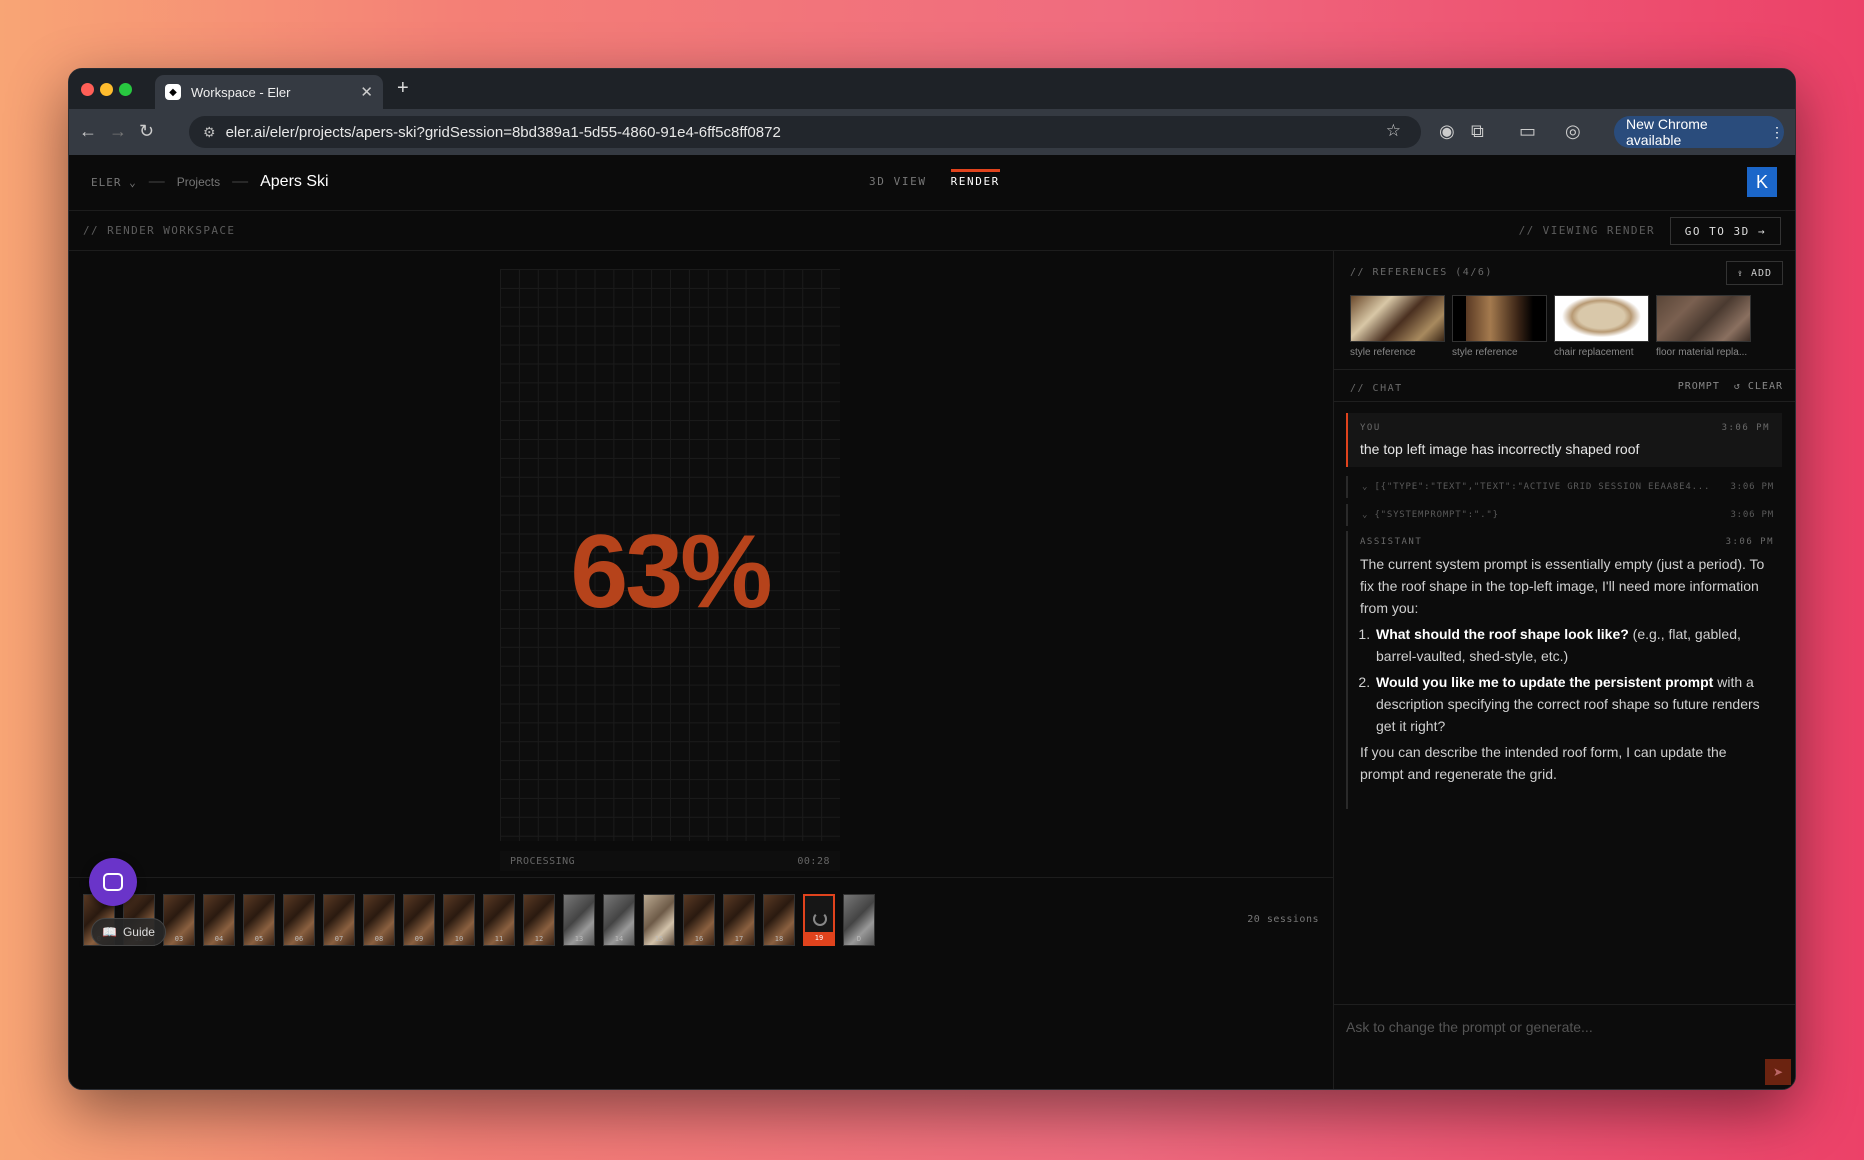  Describe the element at coordinates (1283, 919) in the screenshot. I see `session-count: 20 sessions` at that location.